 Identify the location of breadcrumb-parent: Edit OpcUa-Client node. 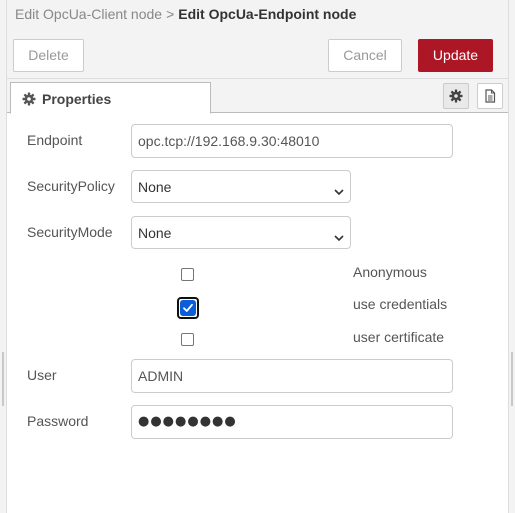
(88, 14).